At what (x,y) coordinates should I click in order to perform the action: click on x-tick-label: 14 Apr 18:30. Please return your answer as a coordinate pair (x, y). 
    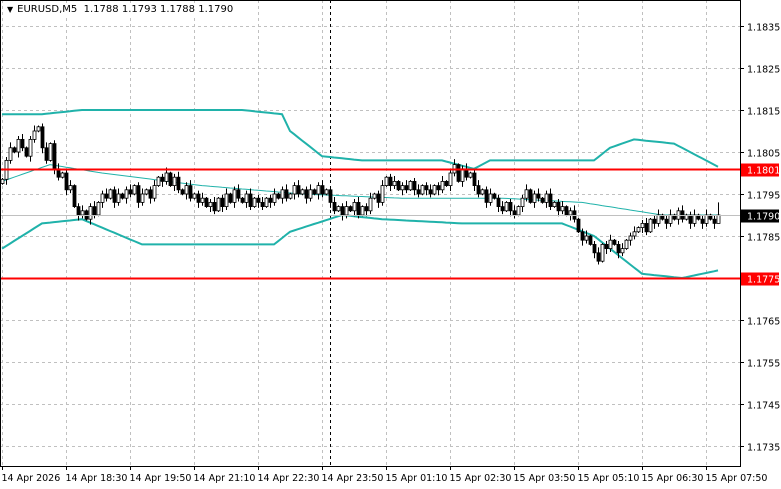
    Looking at the image, I should click on (97, 478).